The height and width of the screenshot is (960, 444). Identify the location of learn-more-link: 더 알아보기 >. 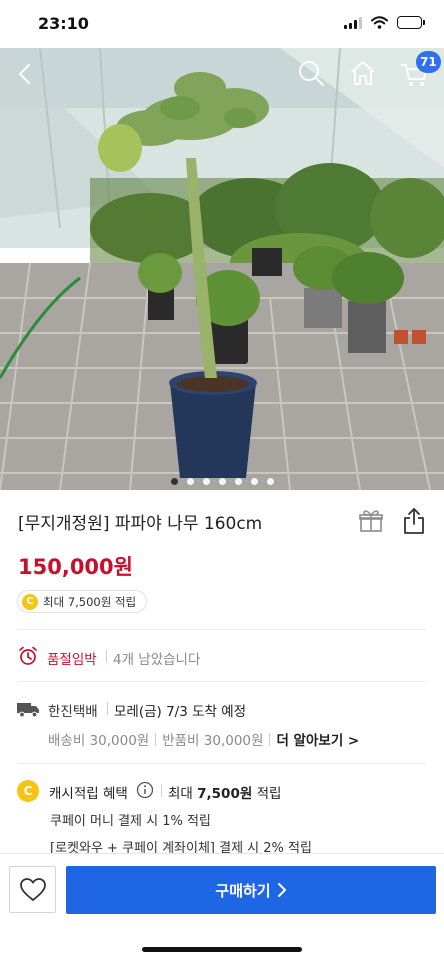
(317, 739).